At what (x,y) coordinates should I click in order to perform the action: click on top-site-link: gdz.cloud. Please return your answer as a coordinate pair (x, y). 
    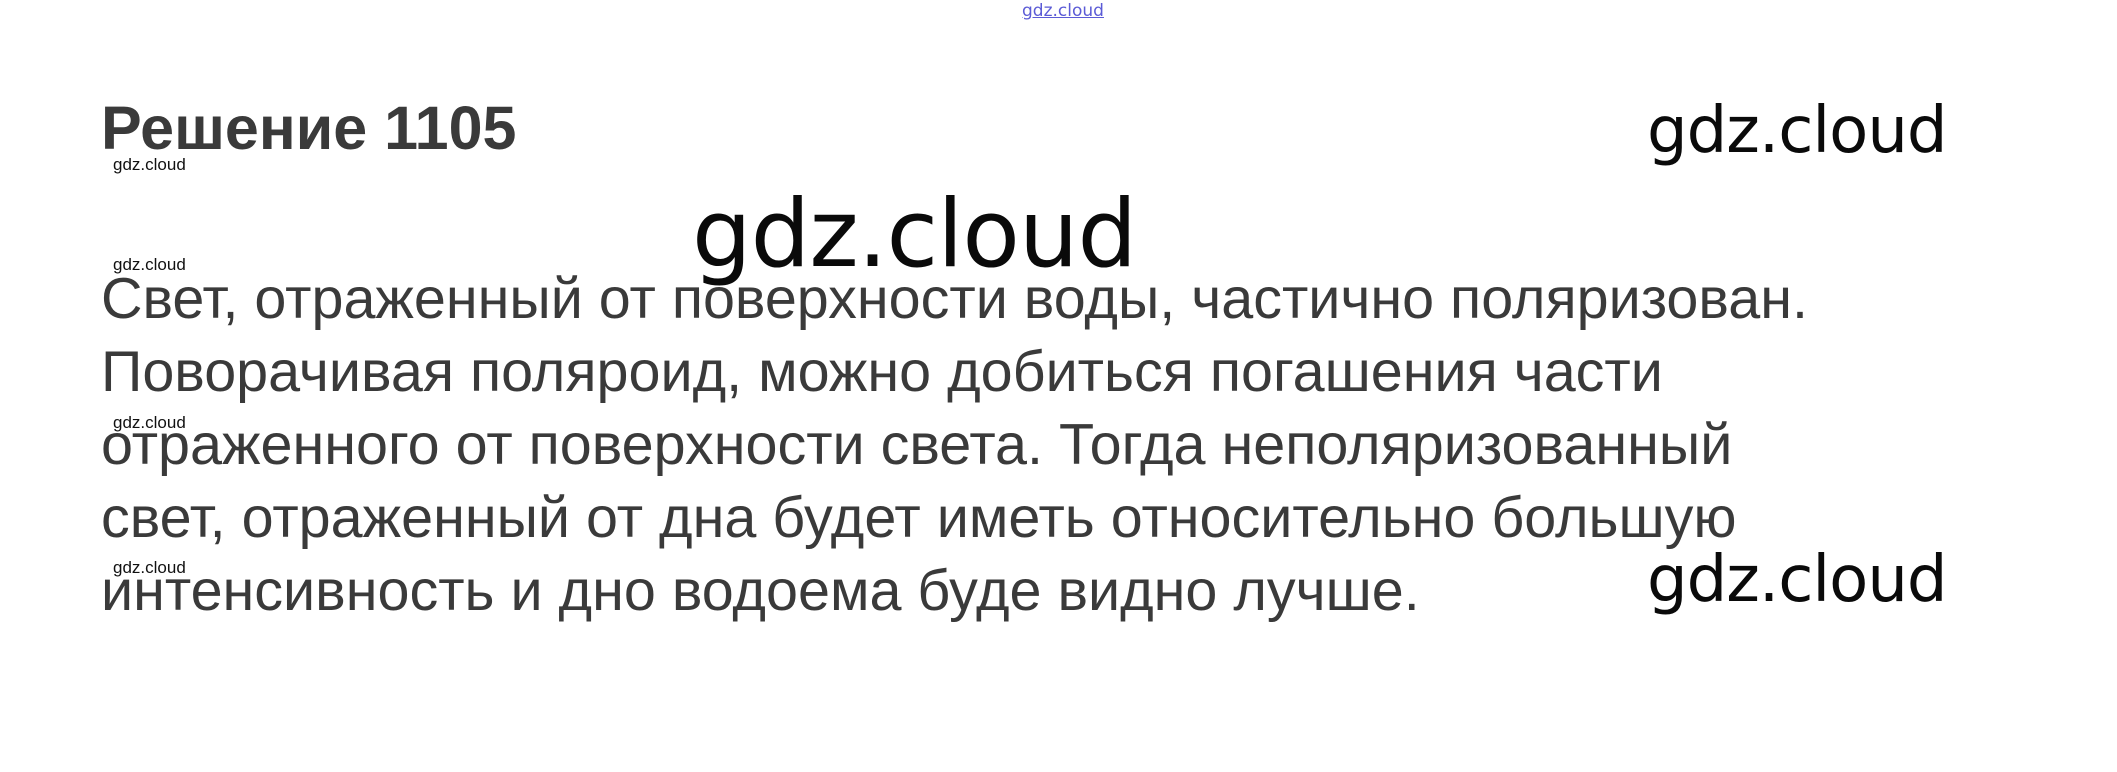
    Looking at the image, I should click on (1063, 11).